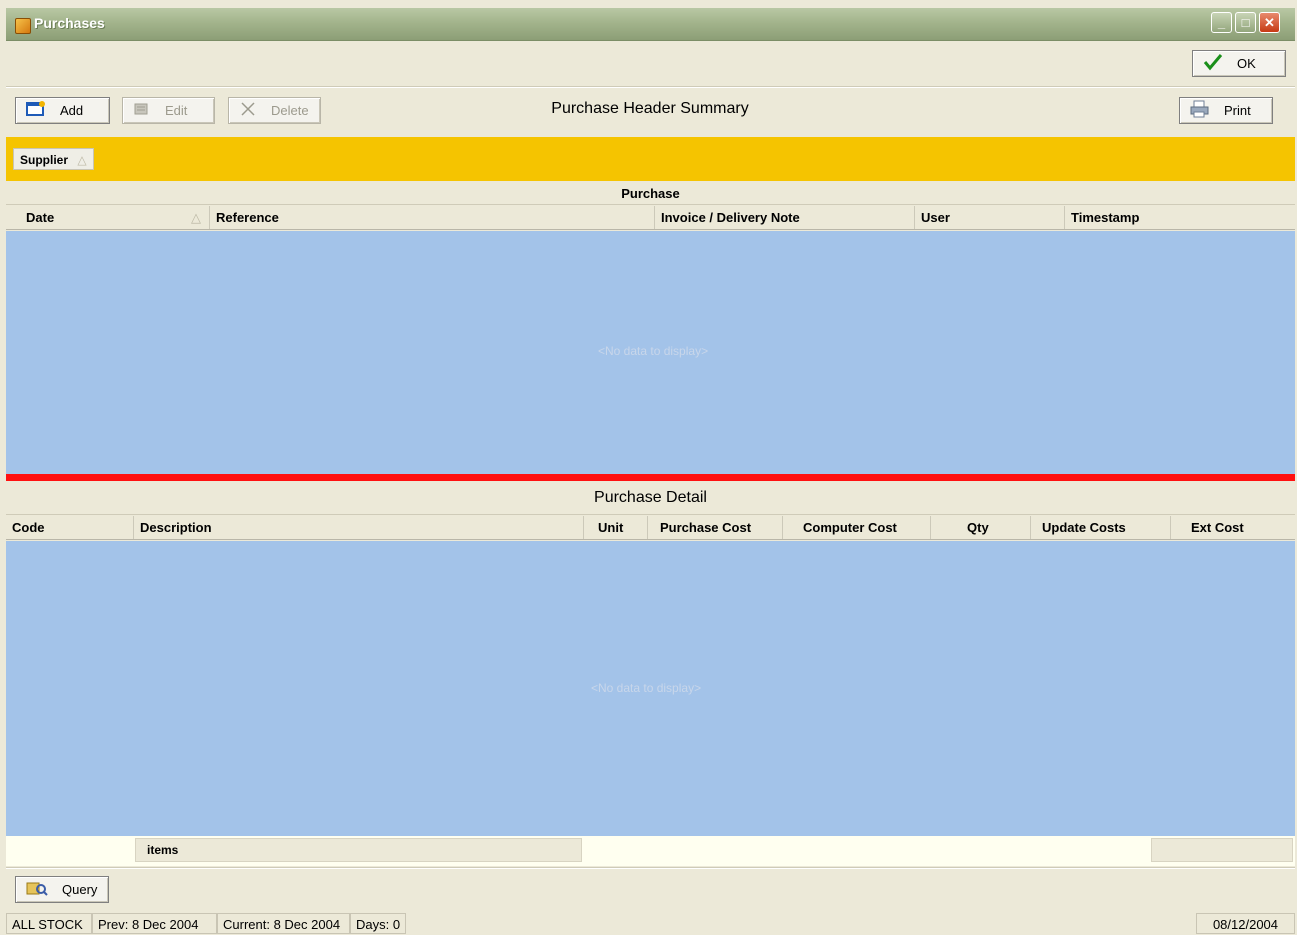 This screenshot has width=1297, height=935. What do you see at coordinates (40, 217) in the screenshot?
I see `column-header-date-label: Date` at bounding box center [40, 217].